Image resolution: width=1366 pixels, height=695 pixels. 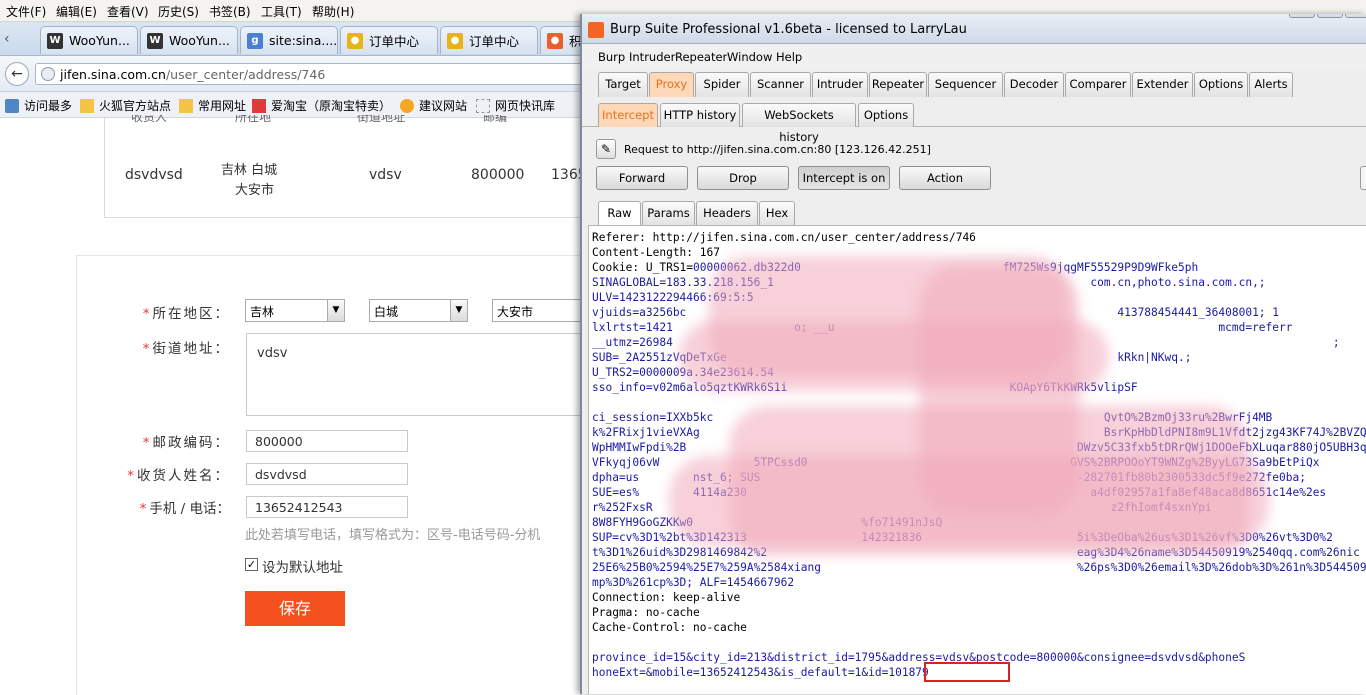 I want to click on taobao-icon, so click(x=259, y=105).